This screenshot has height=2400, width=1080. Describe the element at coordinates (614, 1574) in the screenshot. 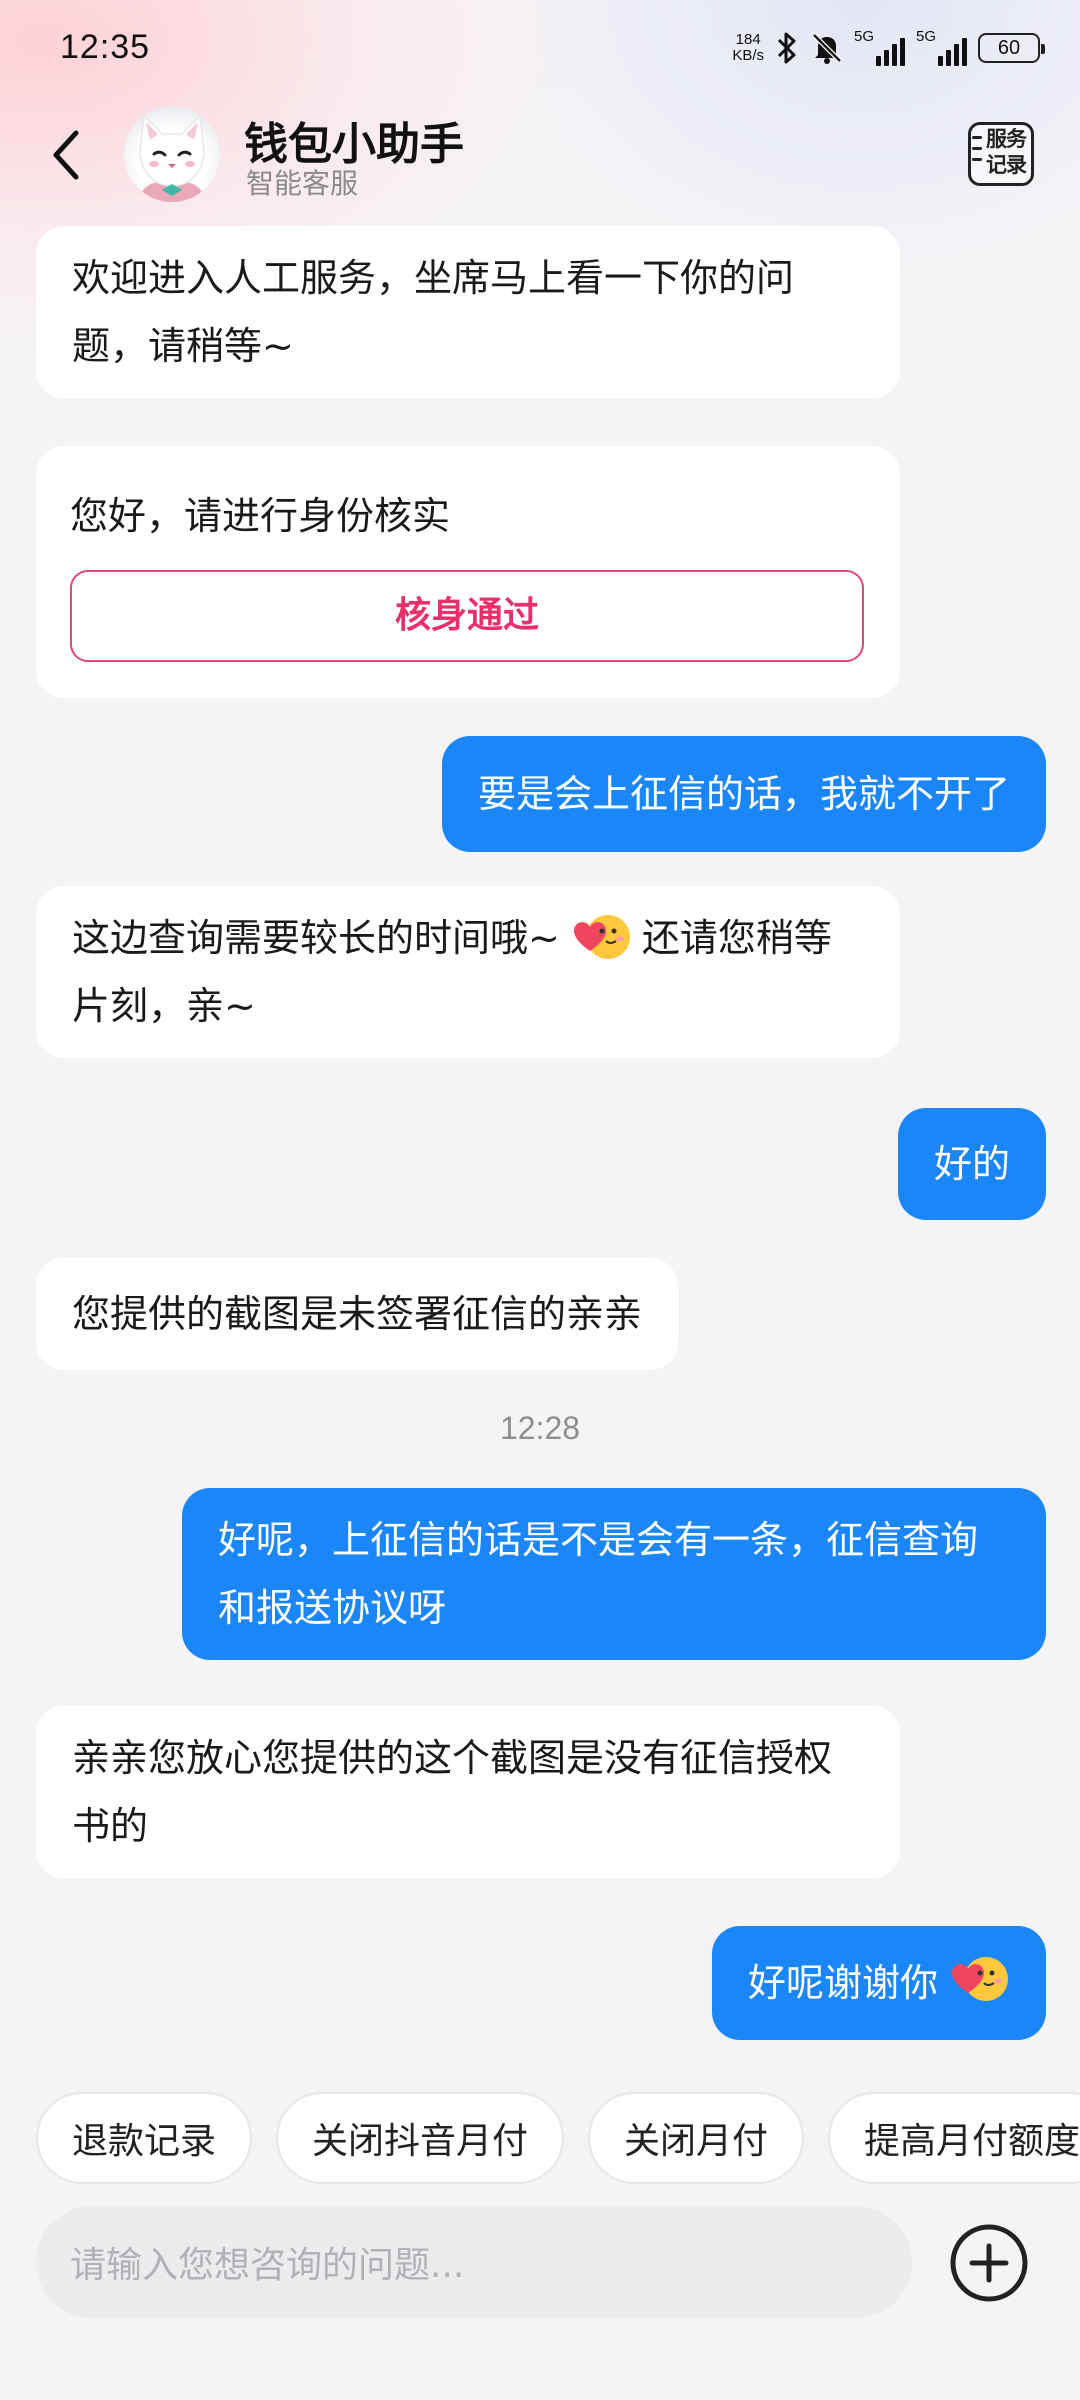

I see `message-bubble-user: 好呢，上征信的话是不是会有一条，征信查询和报送协议呀` at that location.